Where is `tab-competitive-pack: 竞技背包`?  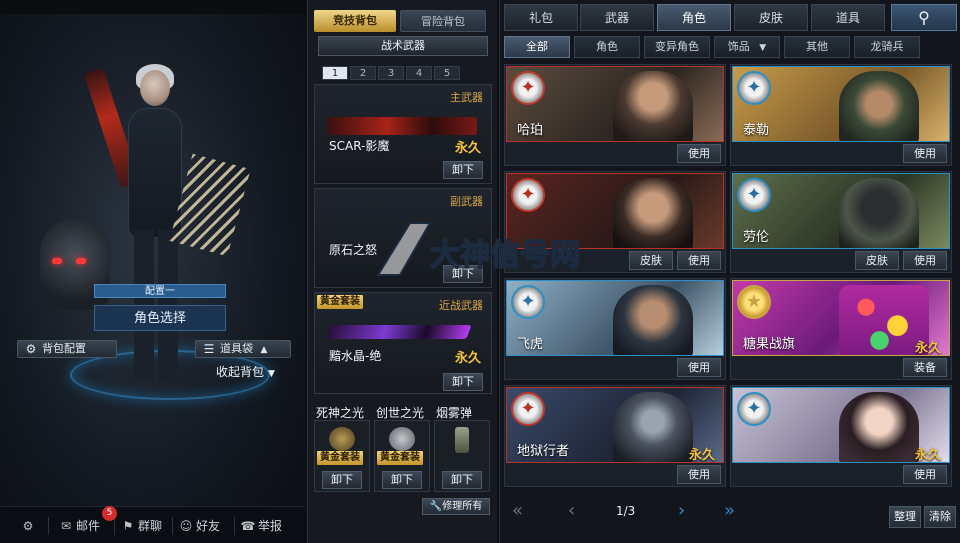 tab-competitive-pack: 竞技背包 is located at coordinates (355, 21).